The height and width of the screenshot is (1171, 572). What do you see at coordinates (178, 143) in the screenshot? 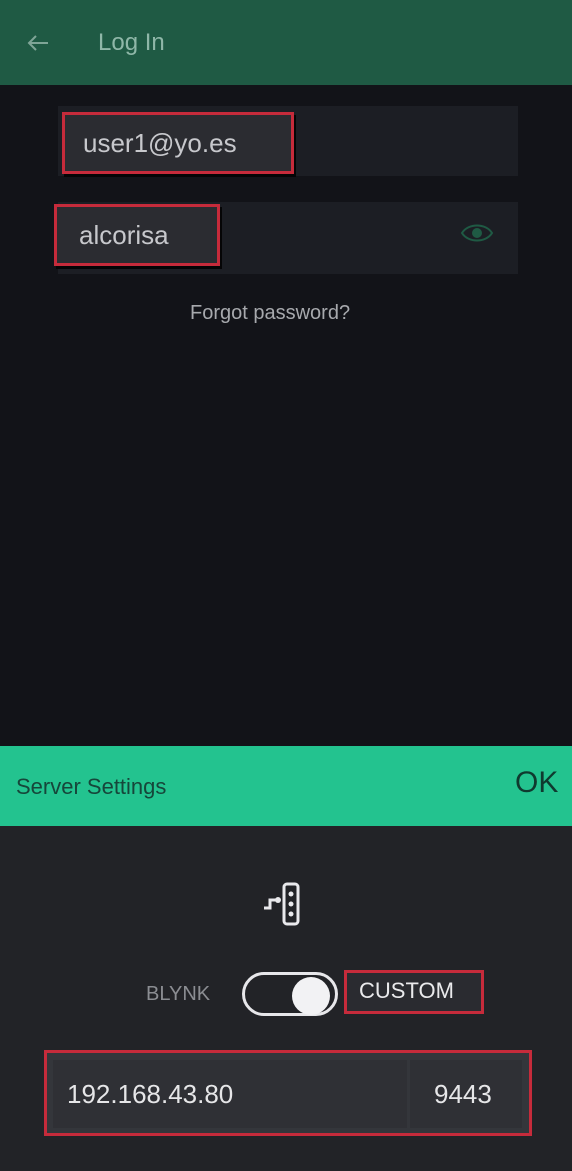
I see `email-field: user1@yo.es` at bounding box center [178, 143].